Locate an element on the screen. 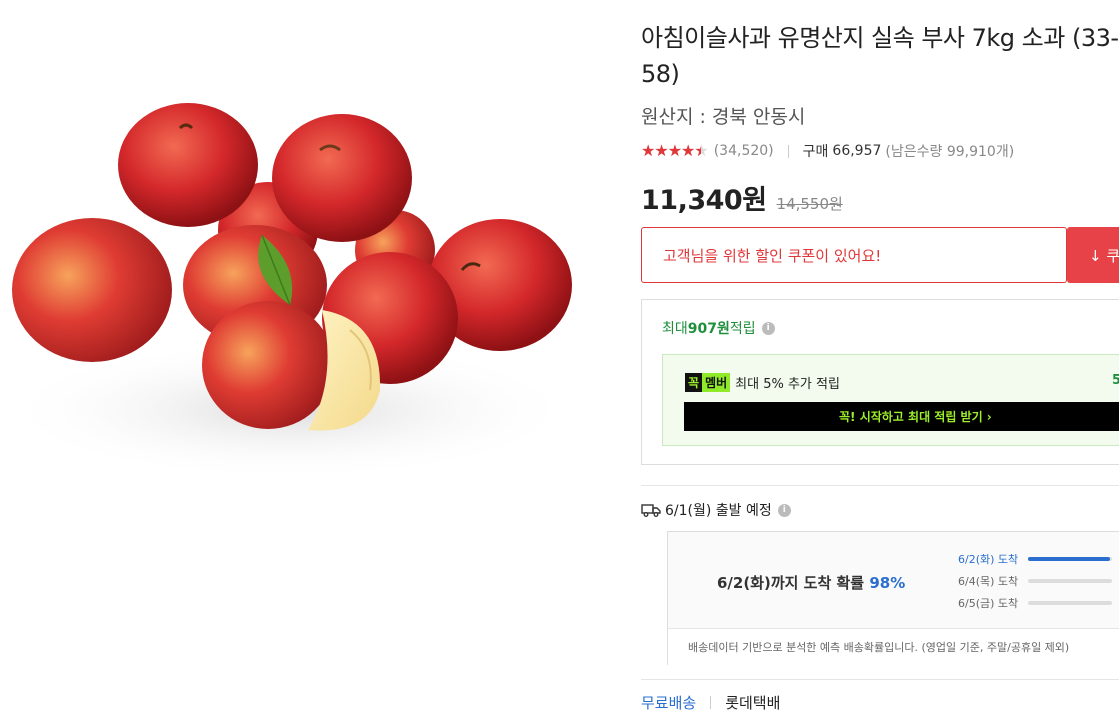 The width and height of the screenshot is (1119, 725). member-badge: 멤버 is located at coordinates (716, 382).